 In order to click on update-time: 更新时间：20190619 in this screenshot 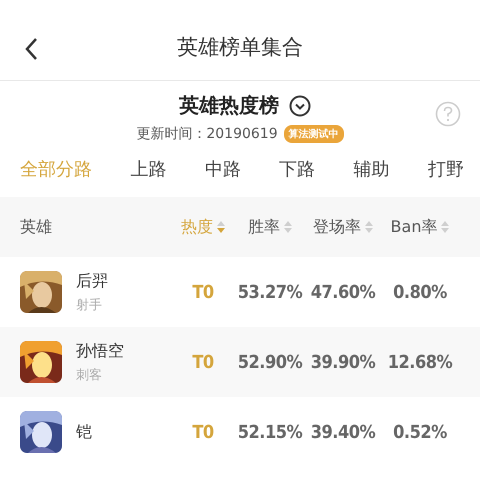, I will do `click(207, 134)`.